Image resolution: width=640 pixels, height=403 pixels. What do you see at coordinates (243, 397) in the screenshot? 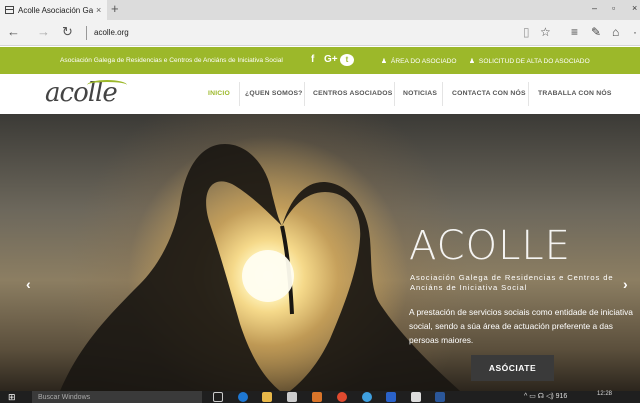
I see `edge-icon` at bounding box center [243, 397].